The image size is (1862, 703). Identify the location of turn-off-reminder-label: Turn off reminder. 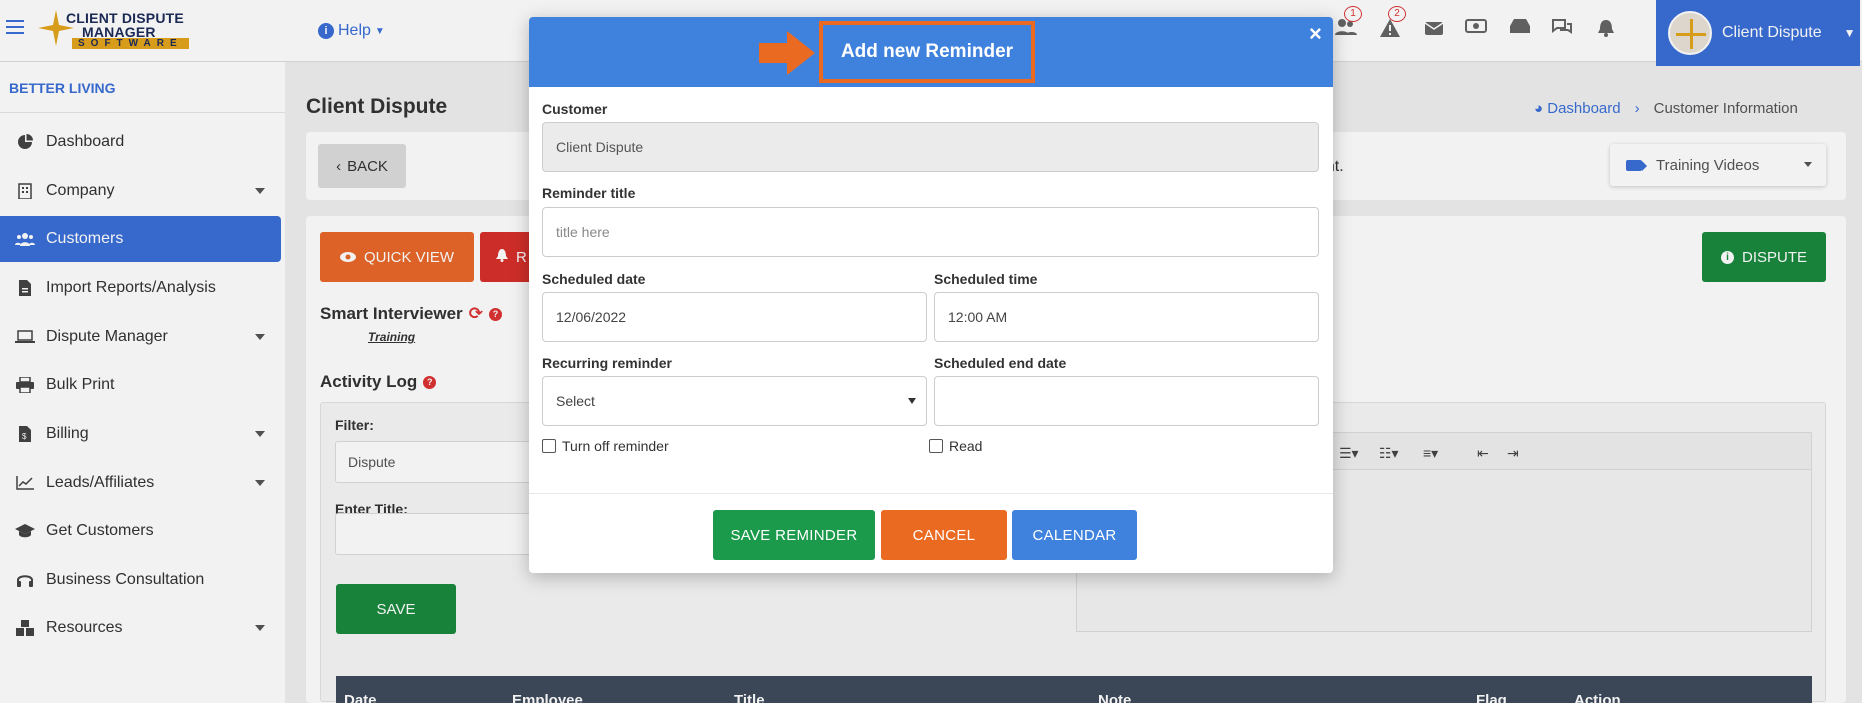
(615, 446).